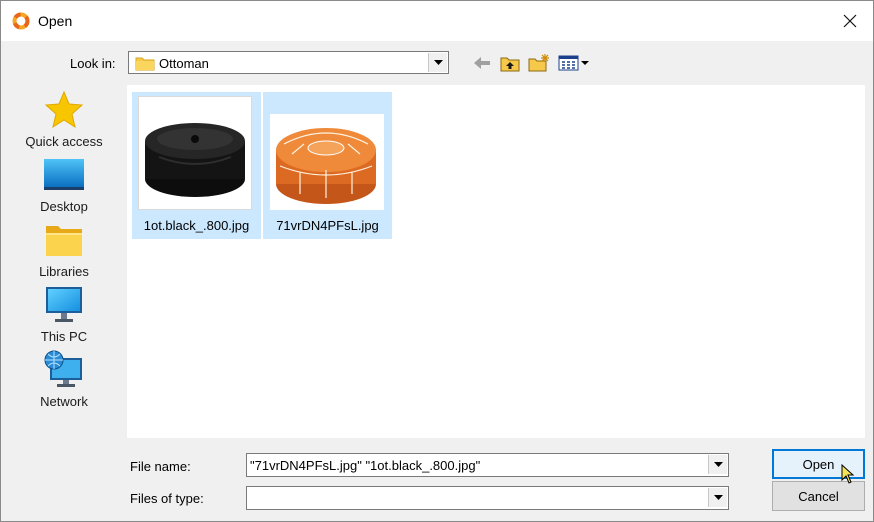 The image size is (874, 522). What do you see at coordinates (64, 174) in the screenshot?
I see `desktop-icon` at bounding box center [64, 174].